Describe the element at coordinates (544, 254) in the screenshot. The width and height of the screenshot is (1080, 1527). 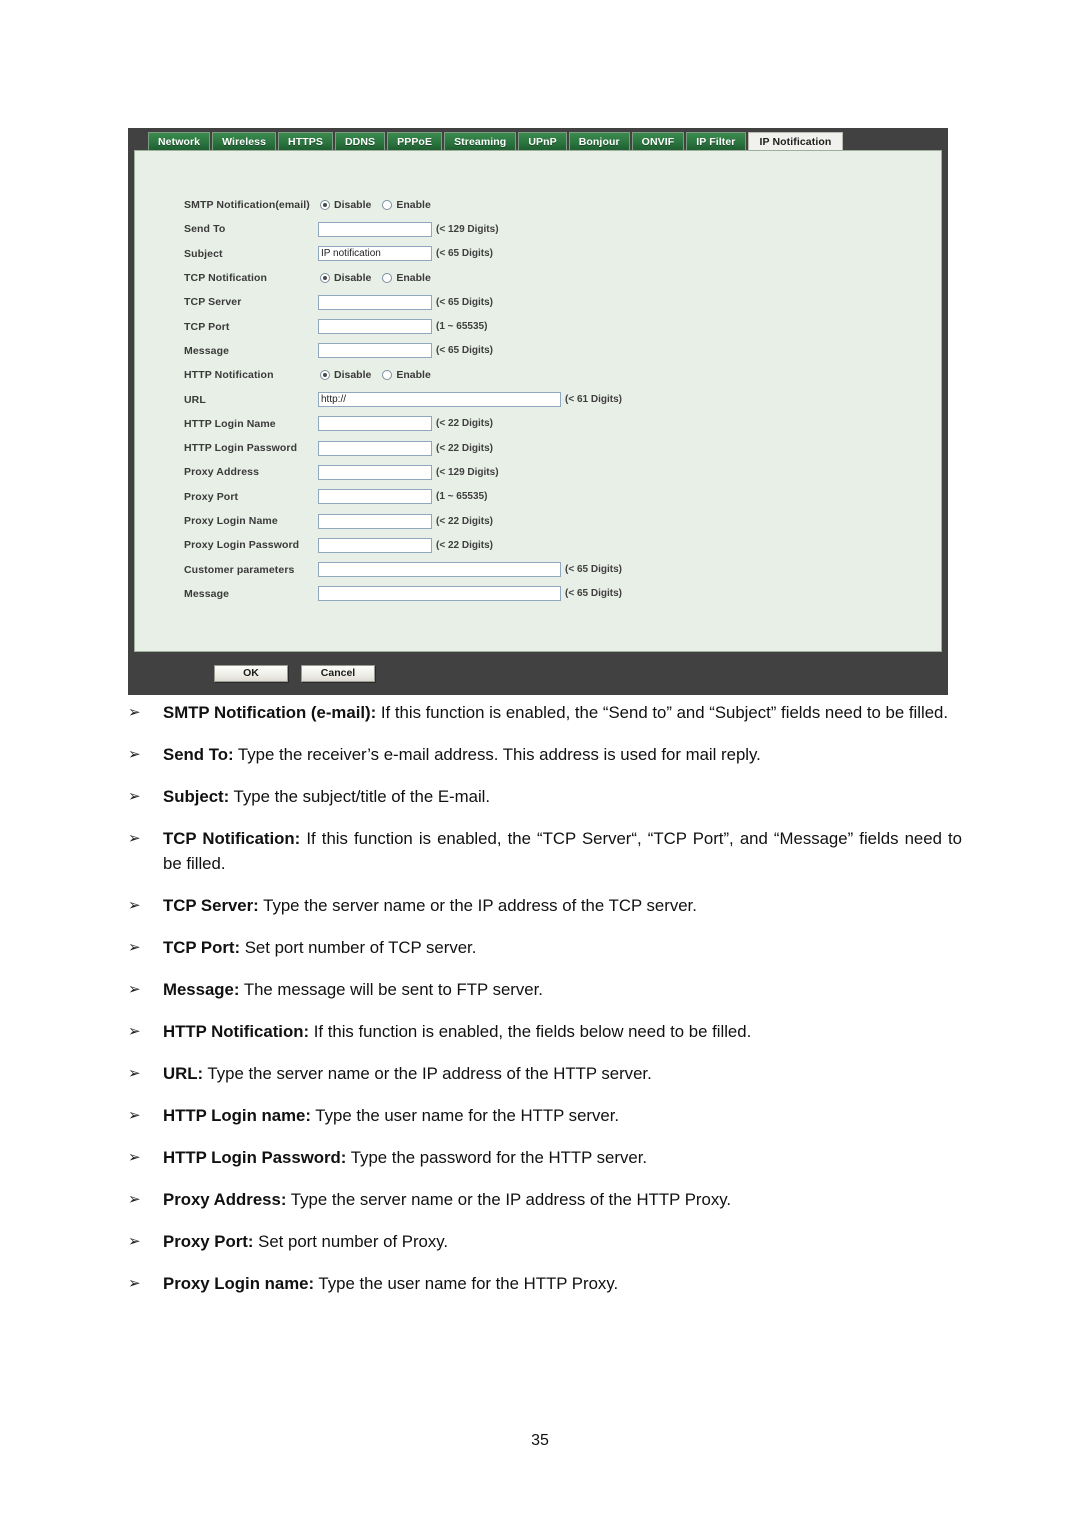
I see `form-row-subject: Subject IP notification (< 65 Digits)` at that location.